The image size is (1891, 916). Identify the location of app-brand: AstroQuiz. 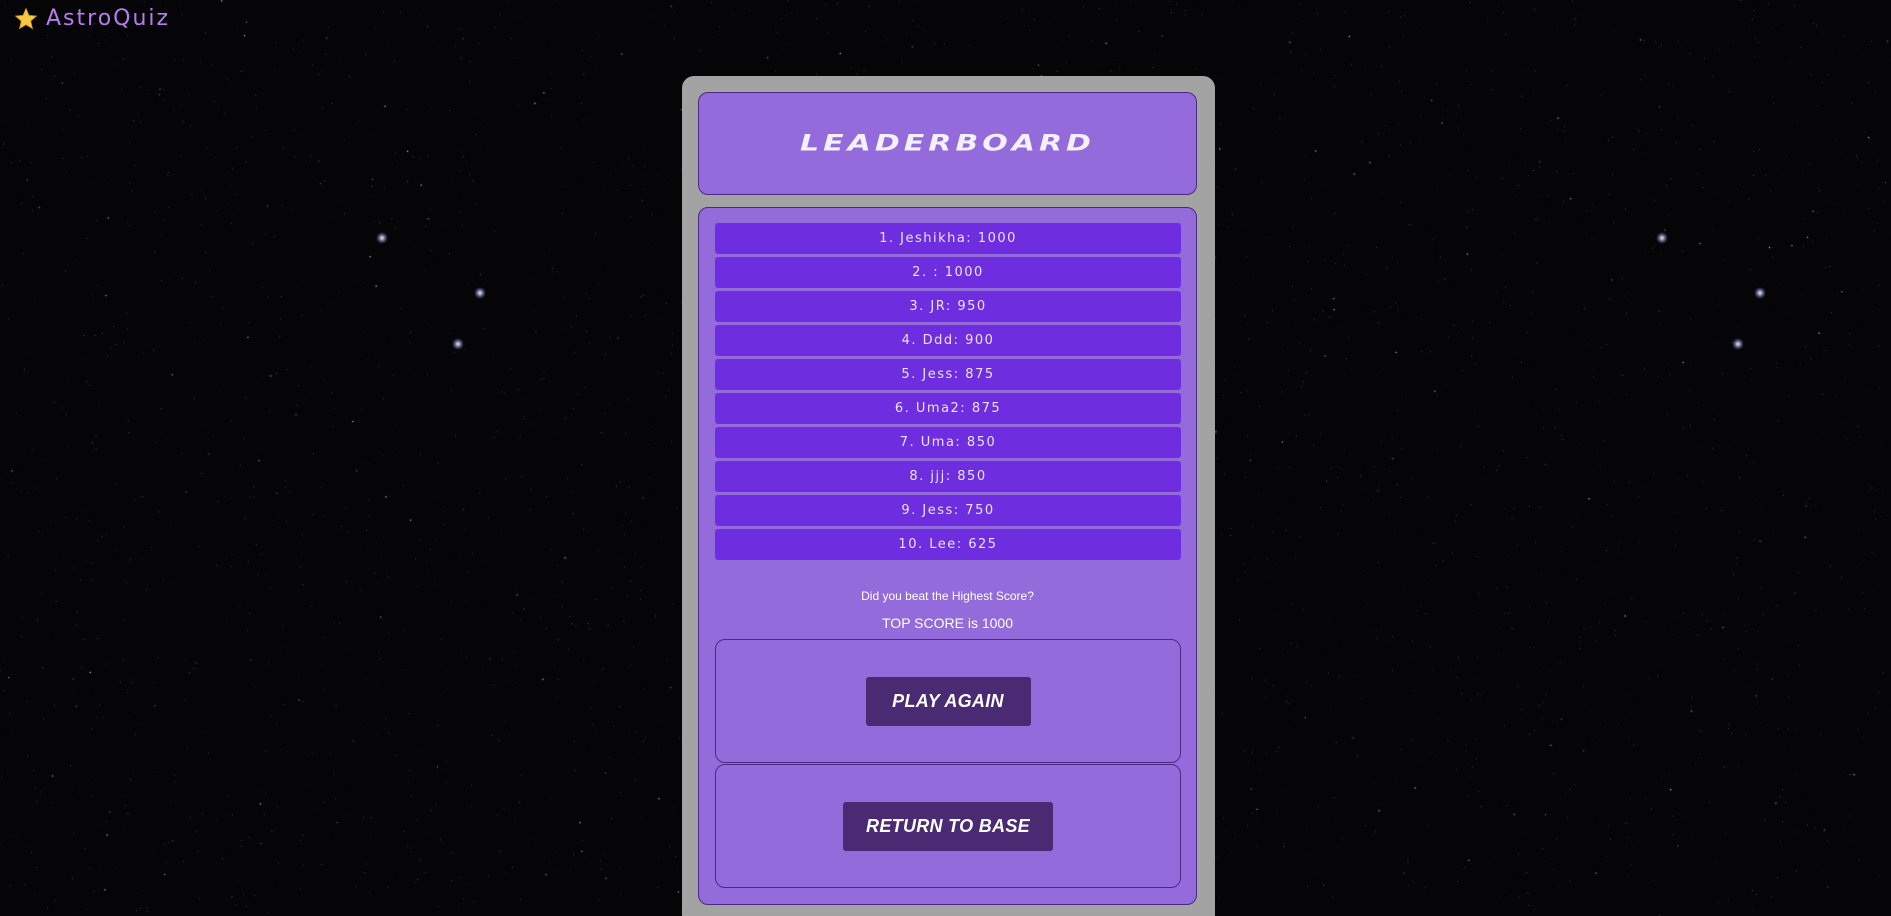
(92, 18).